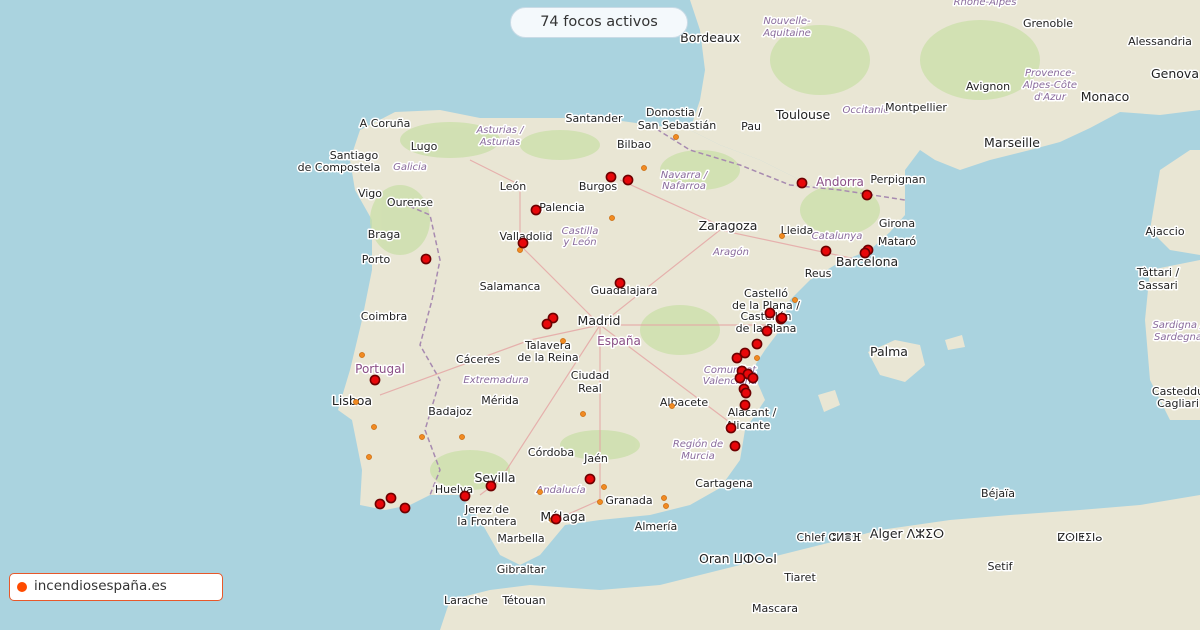  Describe the element at coordinates (738, 558) in the screenshot. I see `label-oran: Oran ⵡⵀⵔⴰⵏ` at that location.